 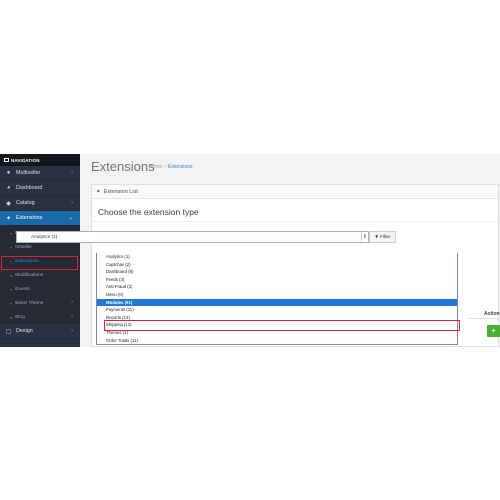 What do you see at coordinates (40, 317) in the screenshot?
I see `sidebar-subitem-blog: » Blog ›` at bounding box center [40, 317].